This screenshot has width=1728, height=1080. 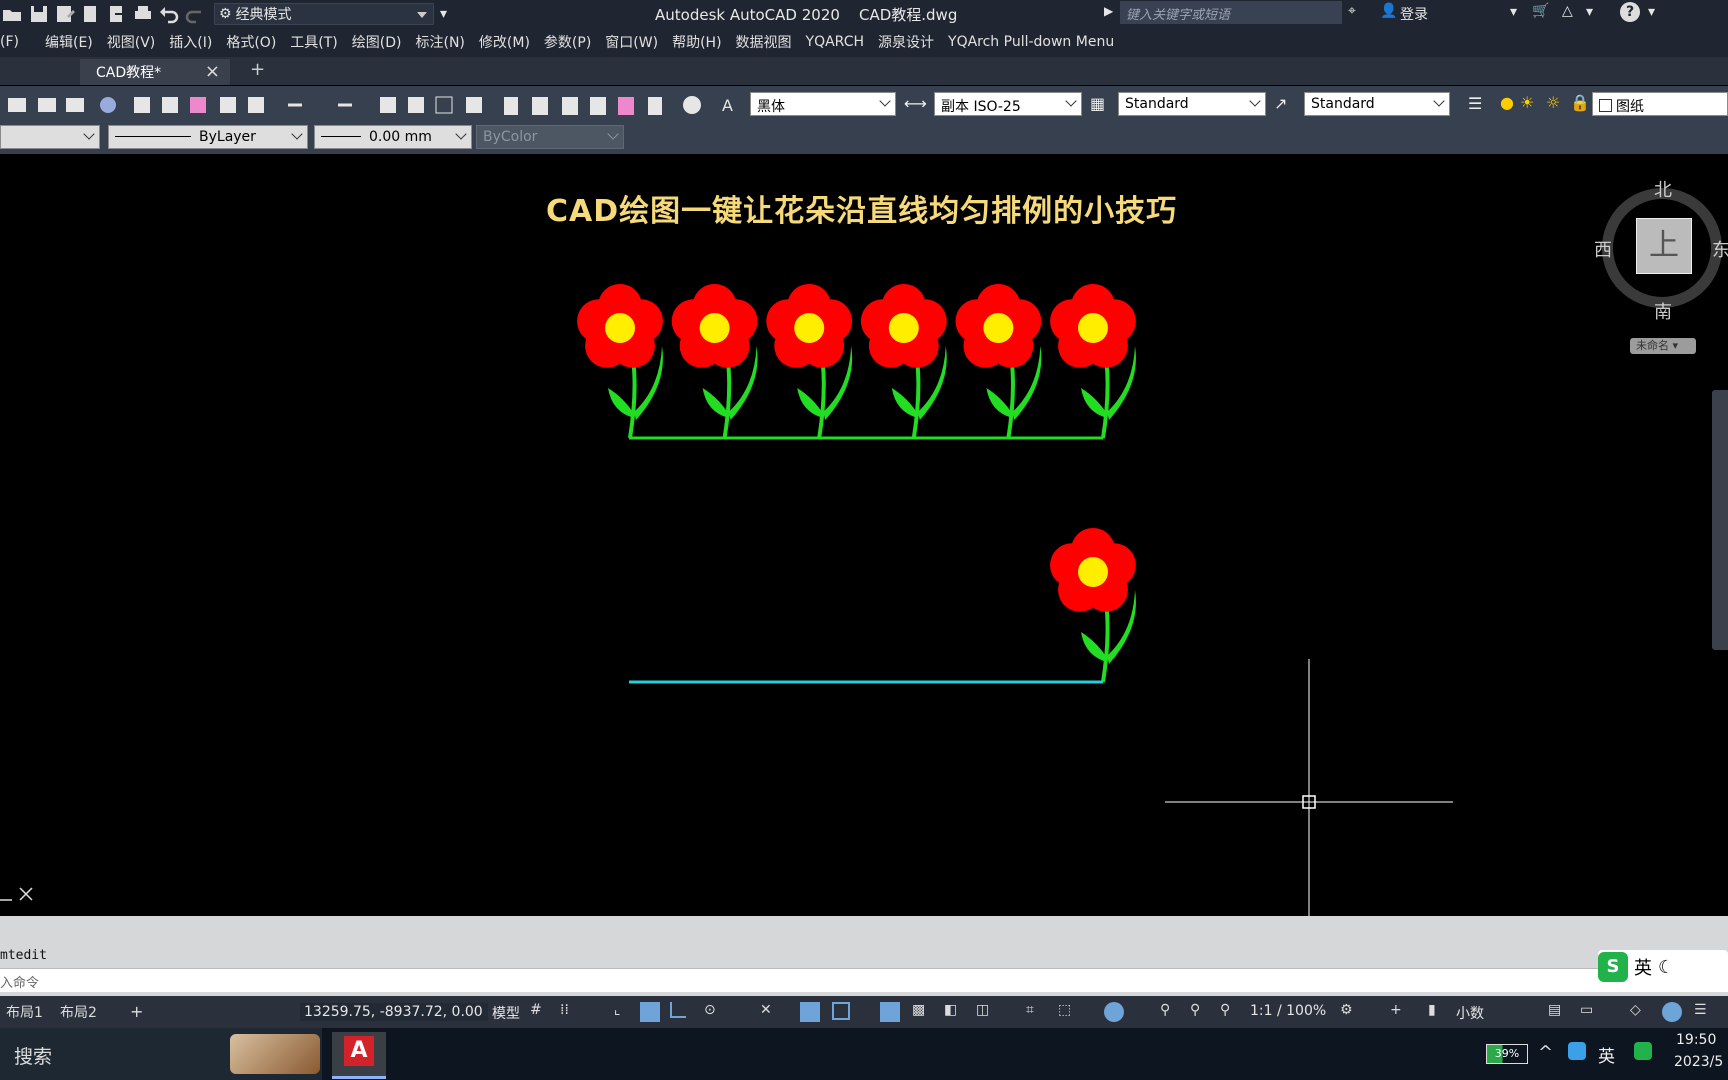 I want to click on tab-layout1: 布局1, so click(x=24, y=1012).